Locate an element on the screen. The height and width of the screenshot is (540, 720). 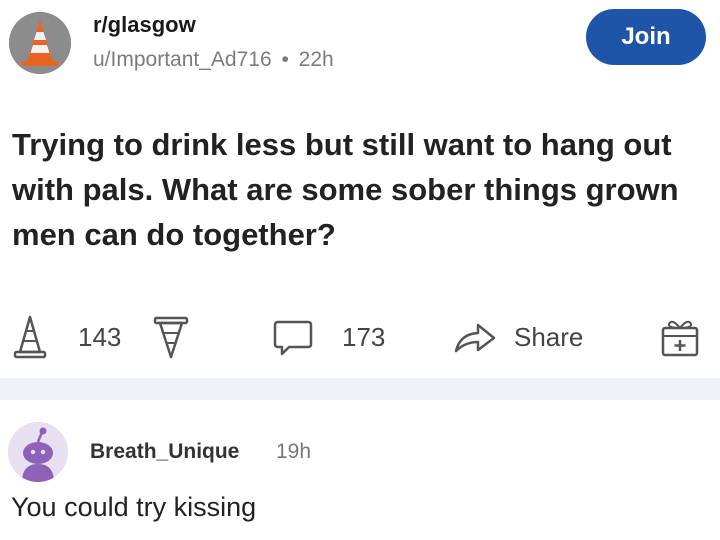
snoo-avatar-icon is located at coordinates (38, 452).